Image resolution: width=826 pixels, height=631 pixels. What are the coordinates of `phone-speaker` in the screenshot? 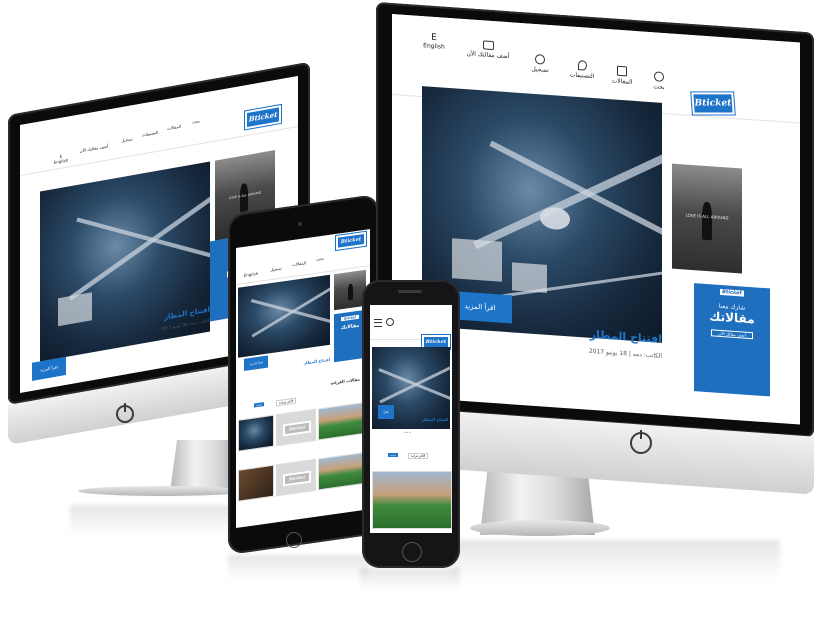 It's located at (410, 291).